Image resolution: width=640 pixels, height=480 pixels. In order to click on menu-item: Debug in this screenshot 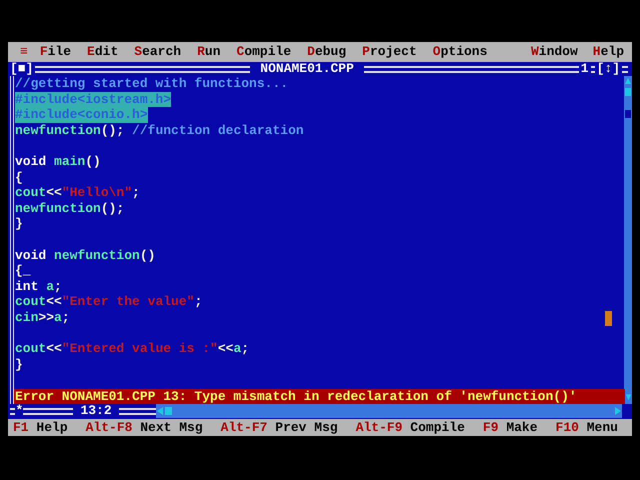, I will do `click(326, 52)`.